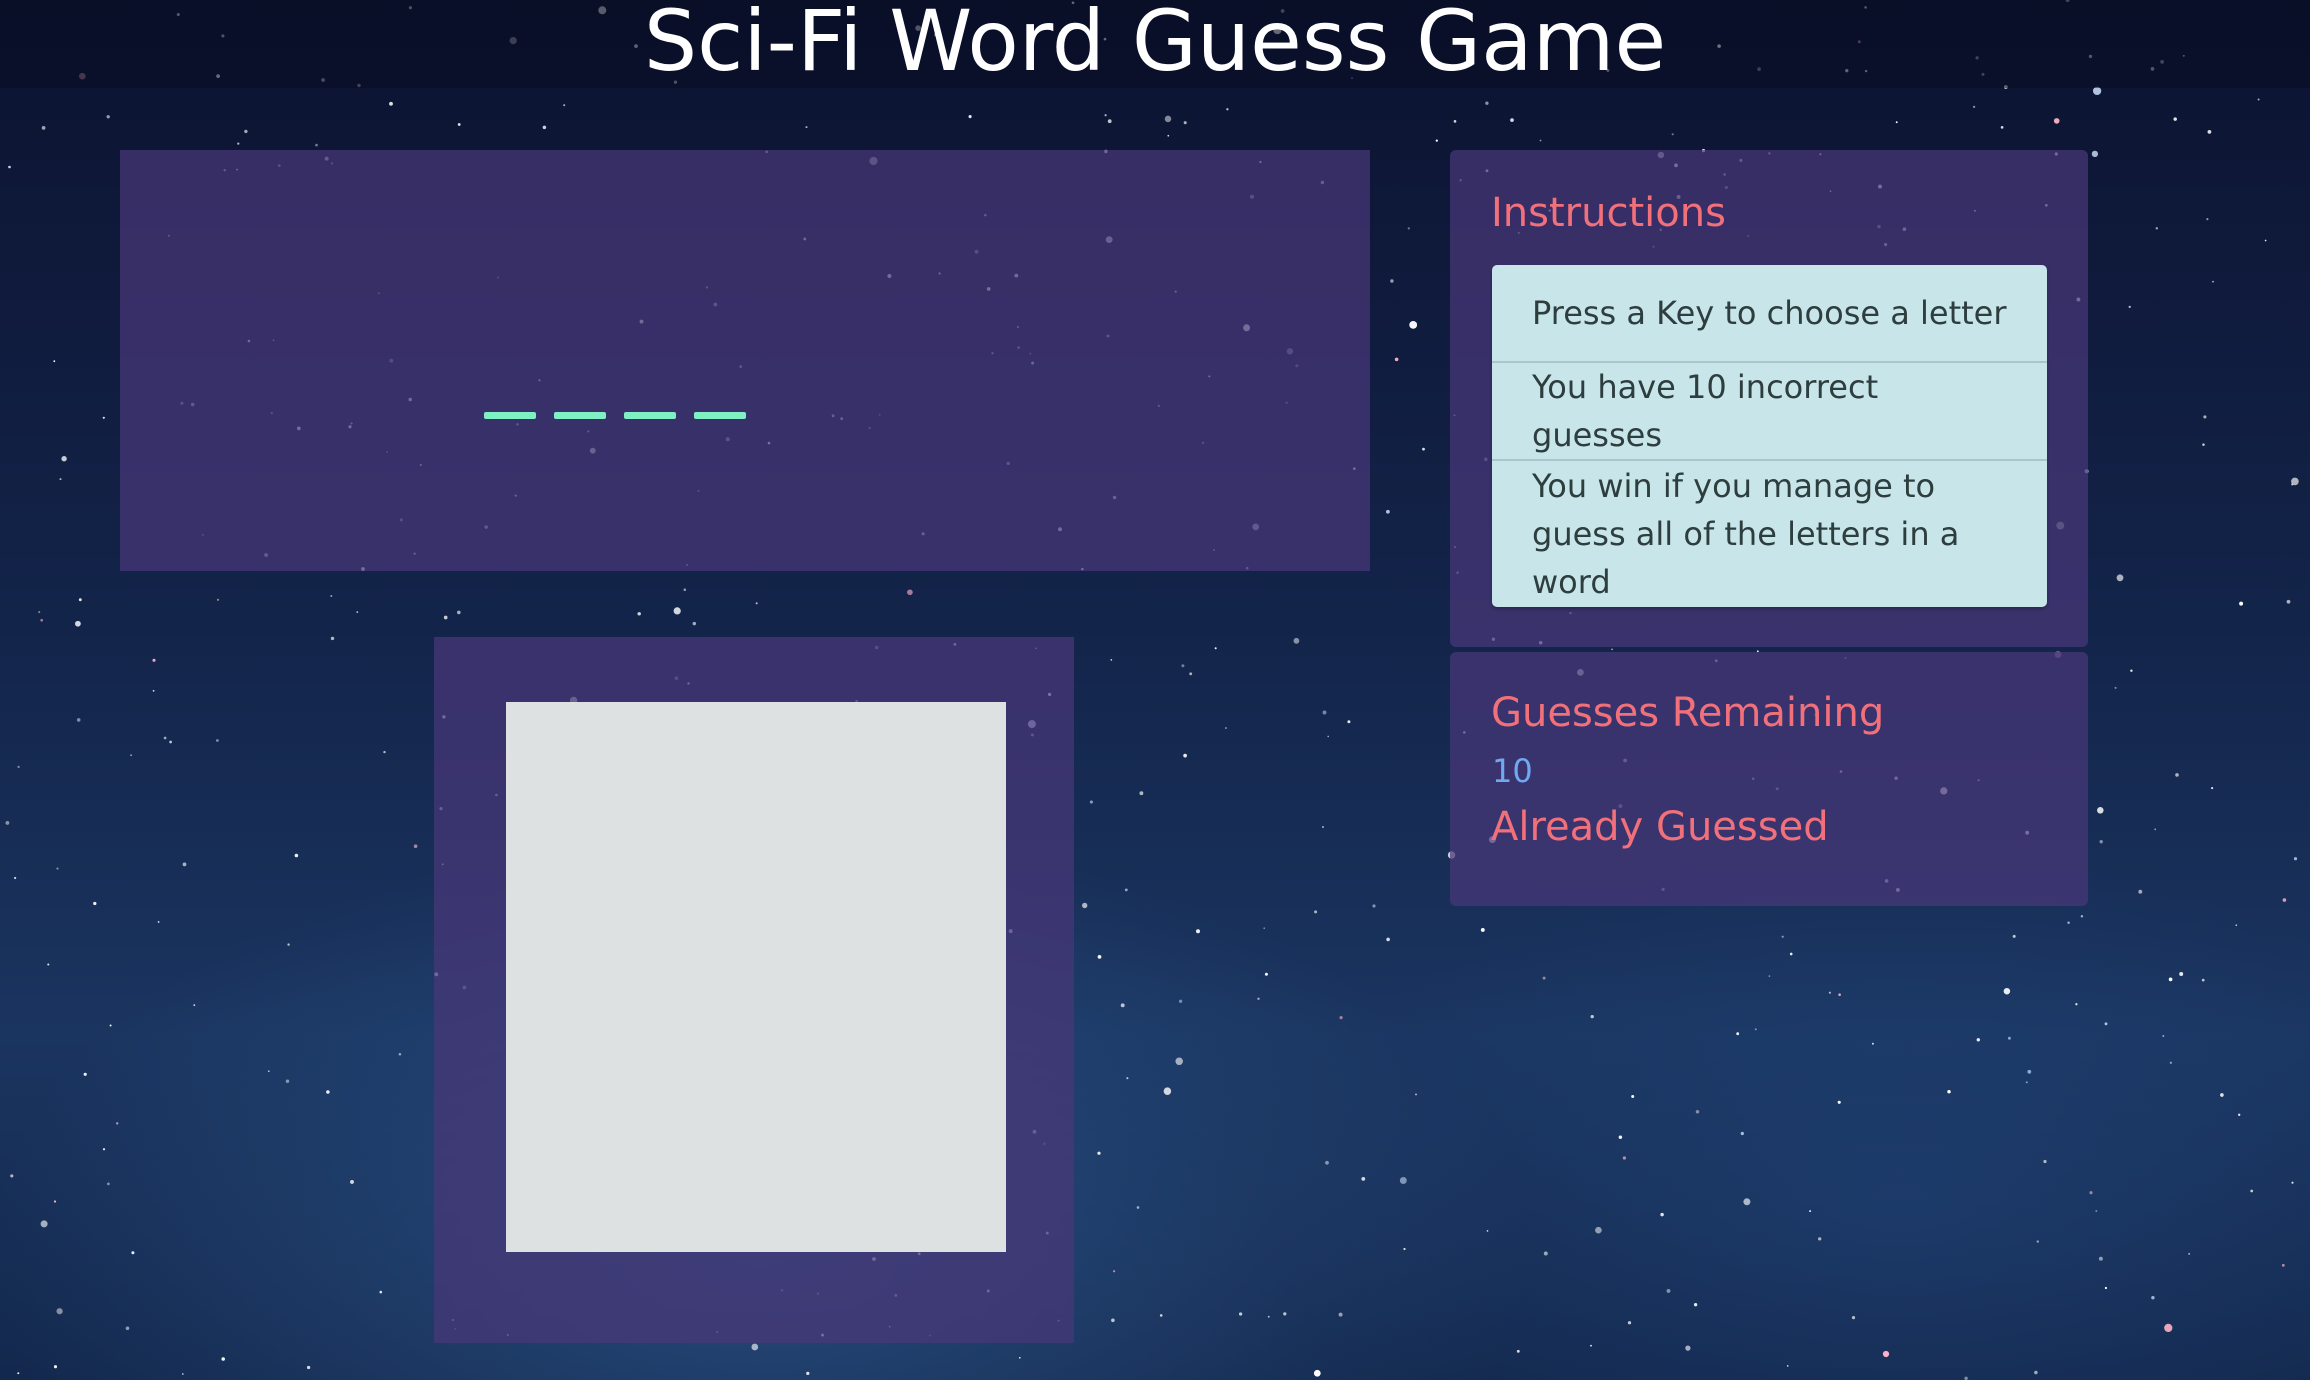 The height and width of the screenshot is (1380, 2310). I want to click on instruction-item-choose-letter: Press a Key to choose a letter, so click(1769, 314).